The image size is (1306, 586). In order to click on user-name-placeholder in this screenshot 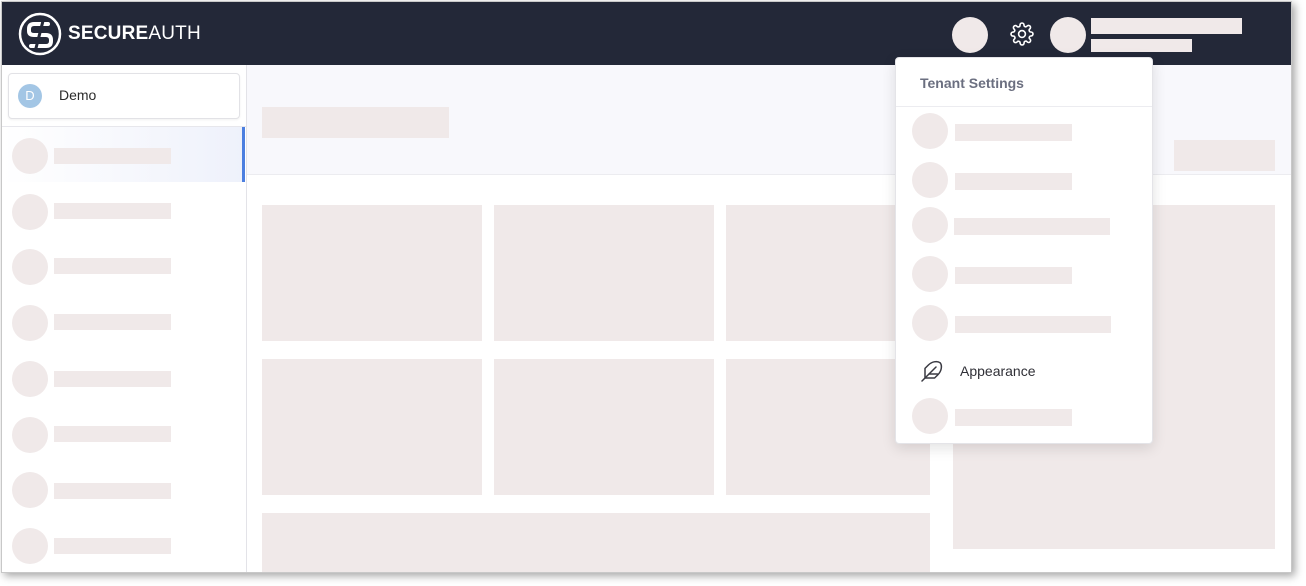, I will do `click(1166, 26)`.